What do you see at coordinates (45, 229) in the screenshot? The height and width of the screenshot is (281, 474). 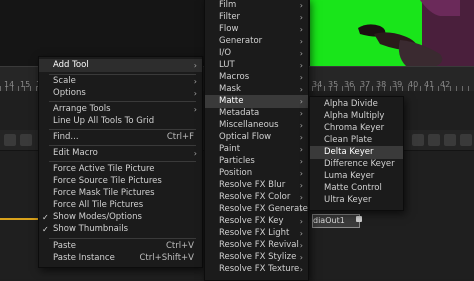 I see `checkmark-icon: ✓` at bounding box center [45, 229].